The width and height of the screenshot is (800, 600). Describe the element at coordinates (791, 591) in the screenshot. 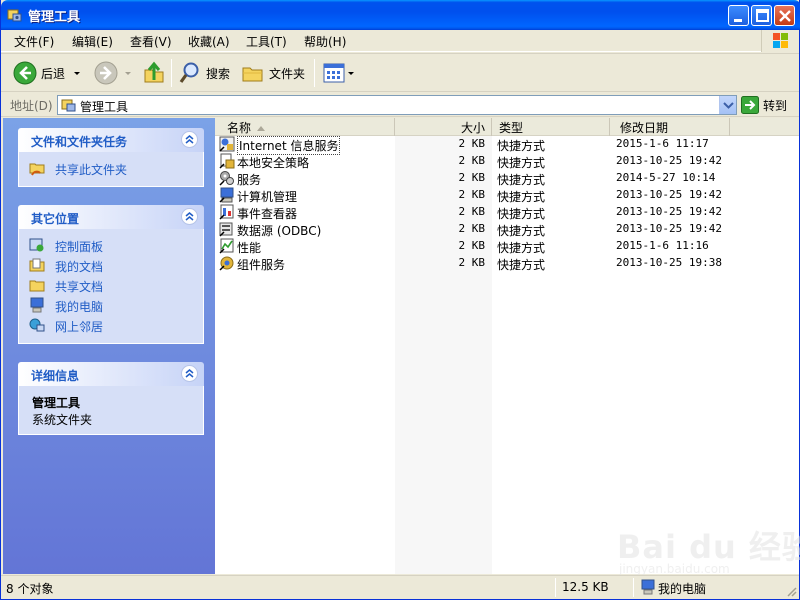

I see `resize-grip-icon` at that location.